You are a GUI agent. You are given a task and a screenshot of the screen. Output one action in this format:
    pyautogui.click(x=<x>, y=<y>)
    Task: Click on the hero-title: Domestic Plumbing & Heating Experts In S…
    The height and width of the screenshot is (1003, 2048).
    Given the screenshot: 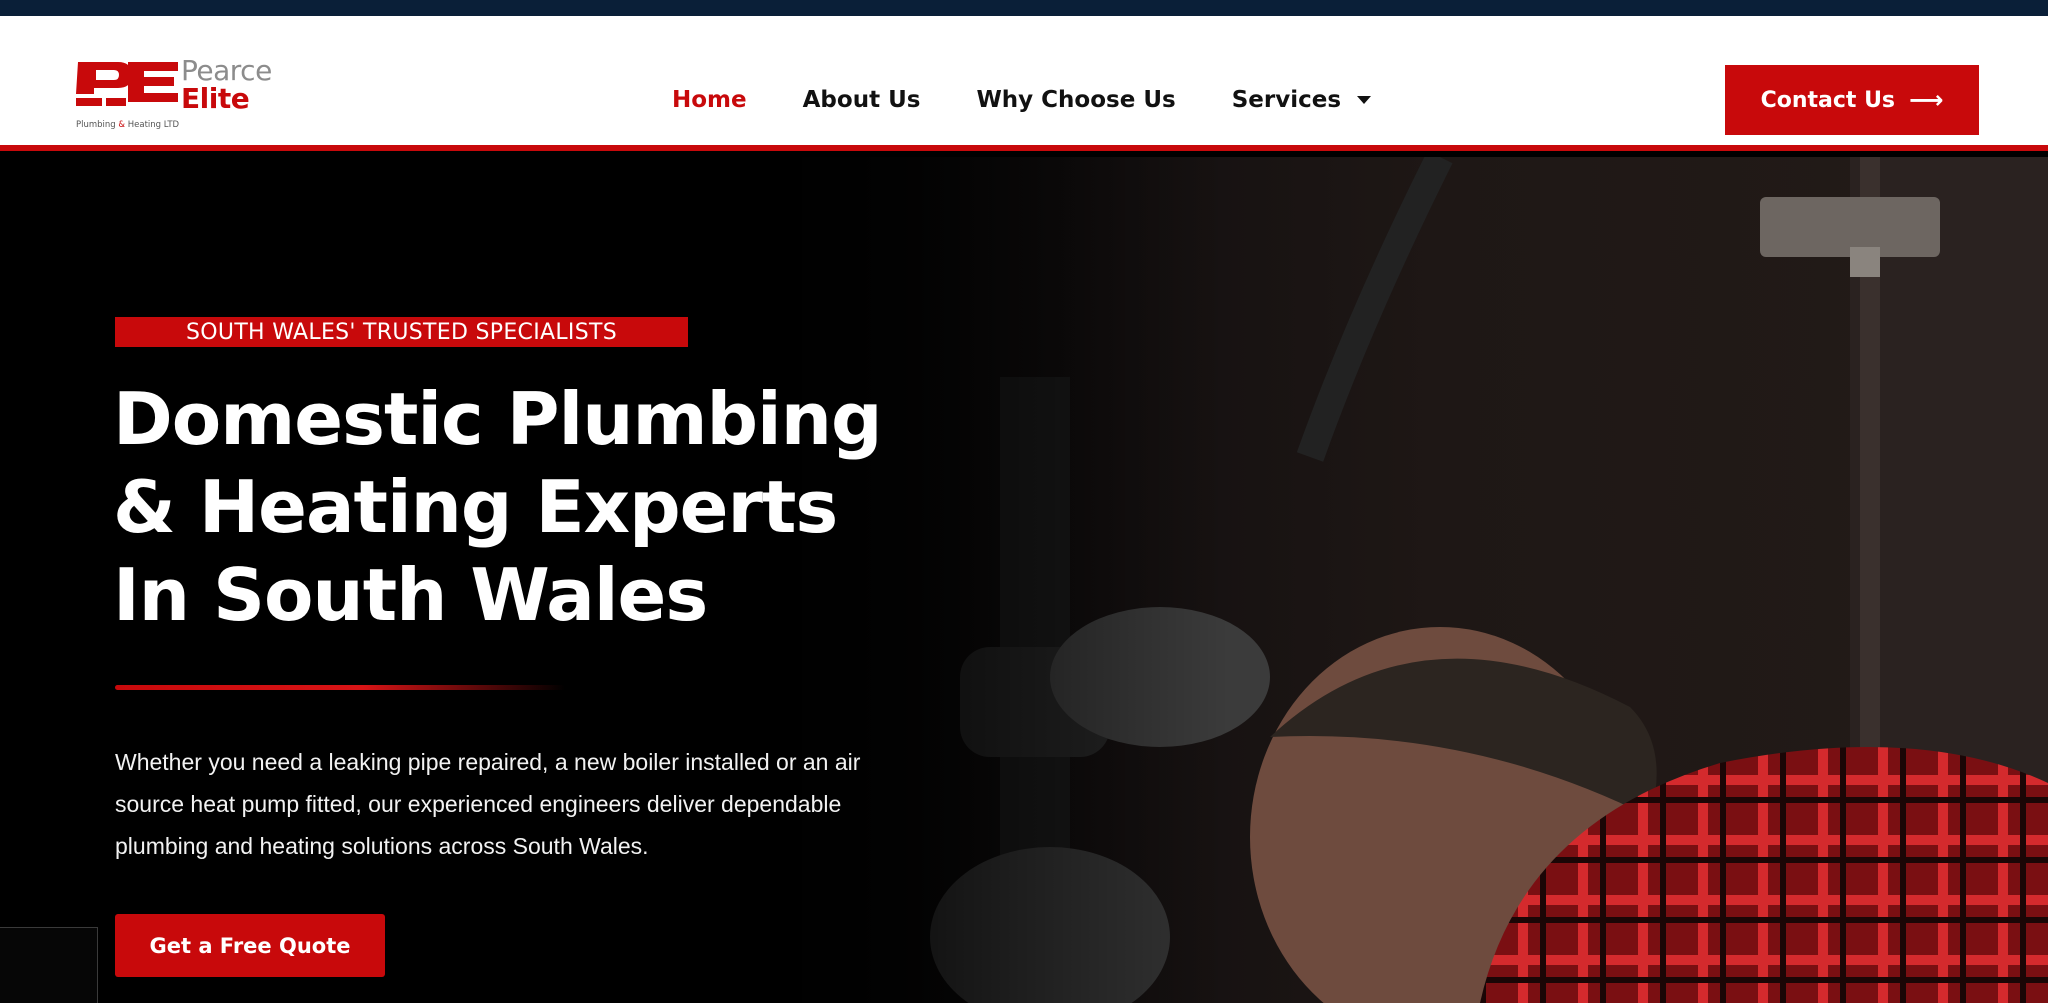 What is the action you would take?
    pyautogui.click(x=498, y=507)
    